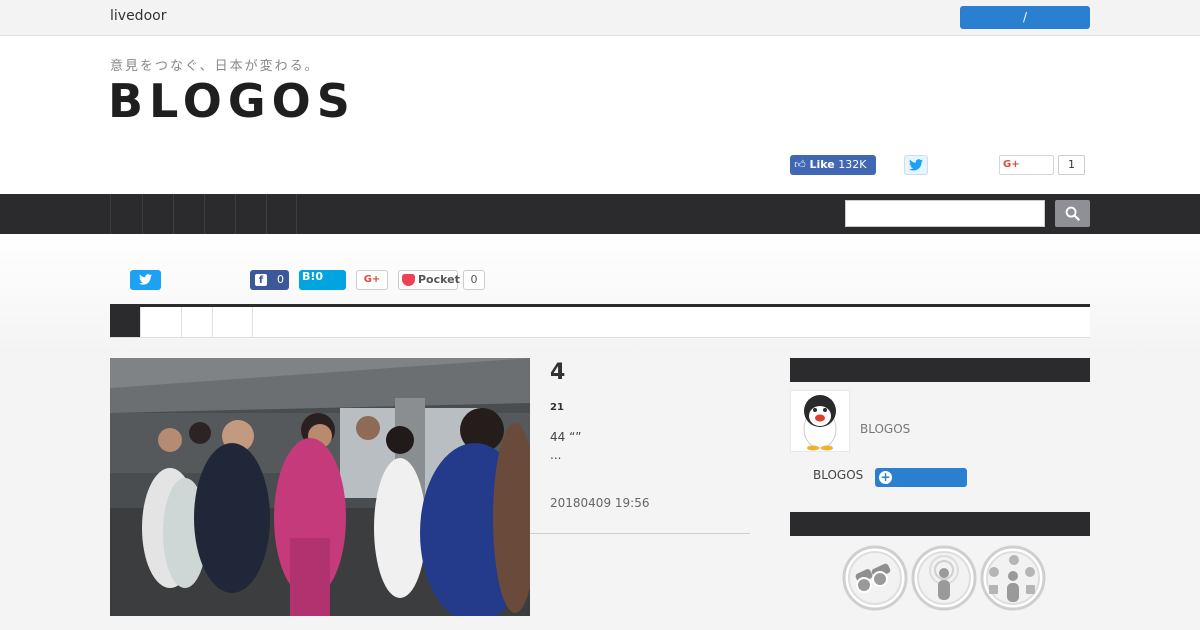 This screenshot has width=1200, height=630. What do you see at coordinates (852, 164) in the screenshot?
I see `facebook-like-count: 132K` at bounding box center [852, 164].